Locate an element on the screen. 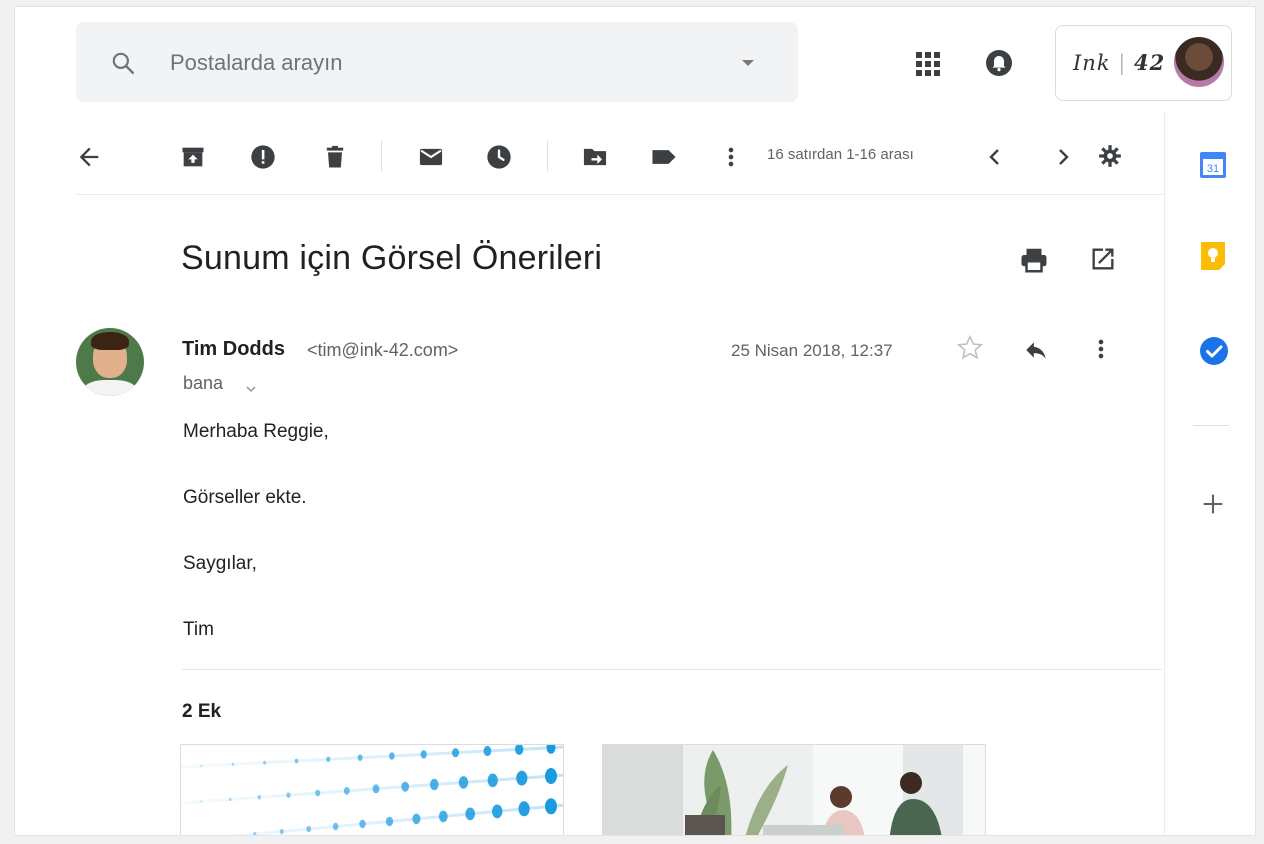  archive-icon is located at coordinates (193, 159).